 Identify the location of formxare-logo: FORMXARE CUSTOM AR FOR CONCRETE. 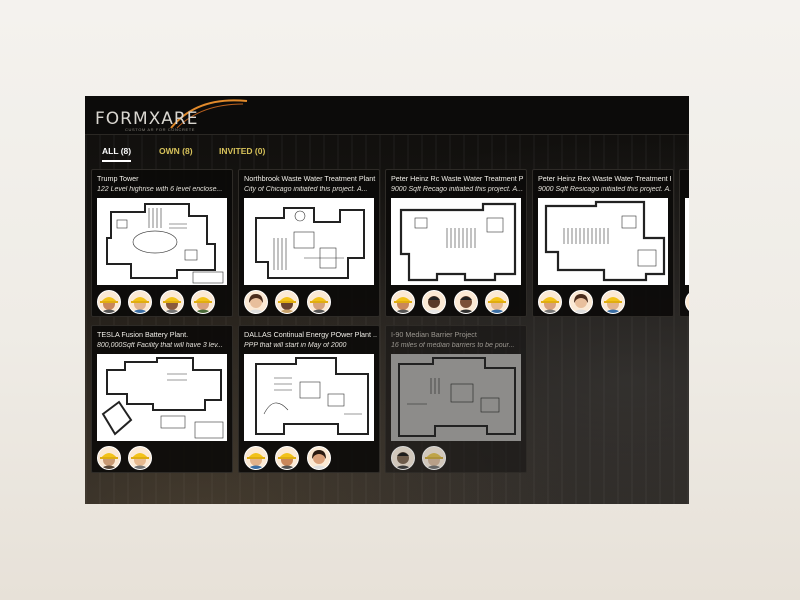
(173, 115).